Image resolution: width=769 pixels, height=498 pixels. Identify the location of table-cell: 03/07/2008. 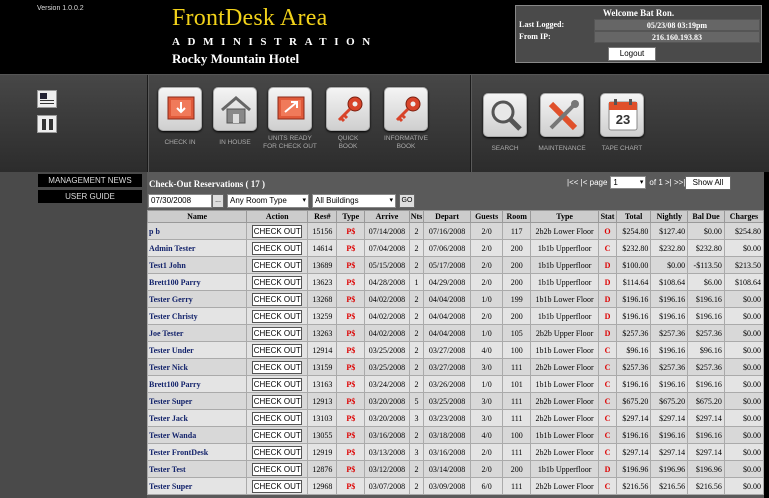
(387, 486).